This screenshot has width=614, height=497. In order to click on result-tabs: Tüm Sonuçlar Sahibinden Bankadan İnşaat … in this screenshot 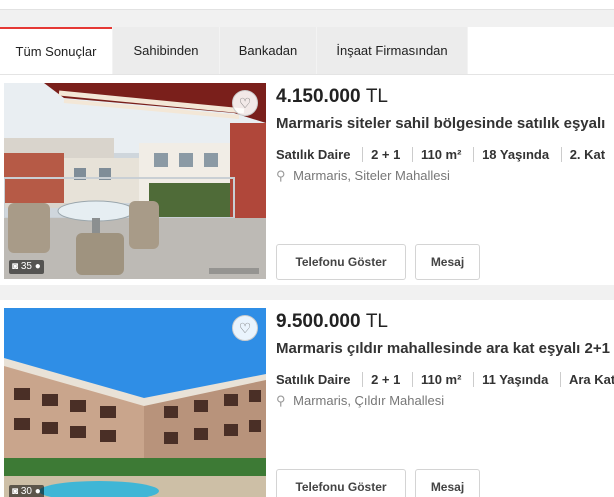, I will do `click(307, 51)`.